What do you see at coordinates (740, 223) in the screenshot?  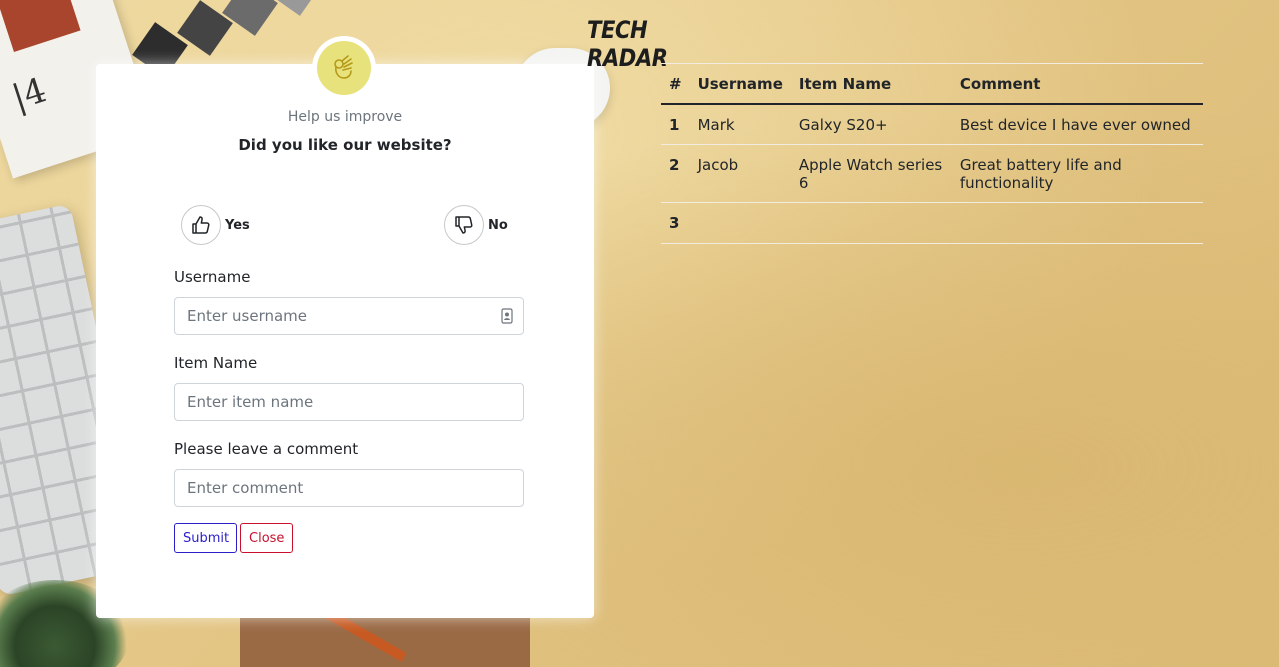 I see `row-username` at bounding box center [740, 223].